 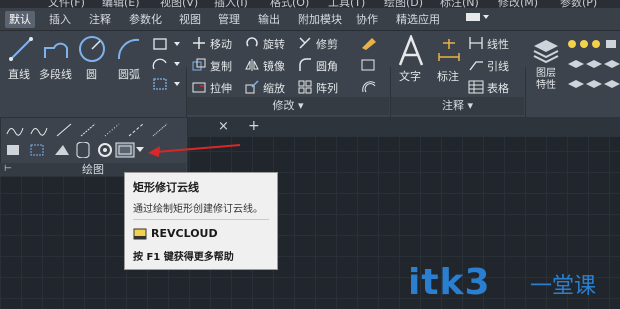 I want to click on tab-collaborate: 协作, so click(x=367, y=19).